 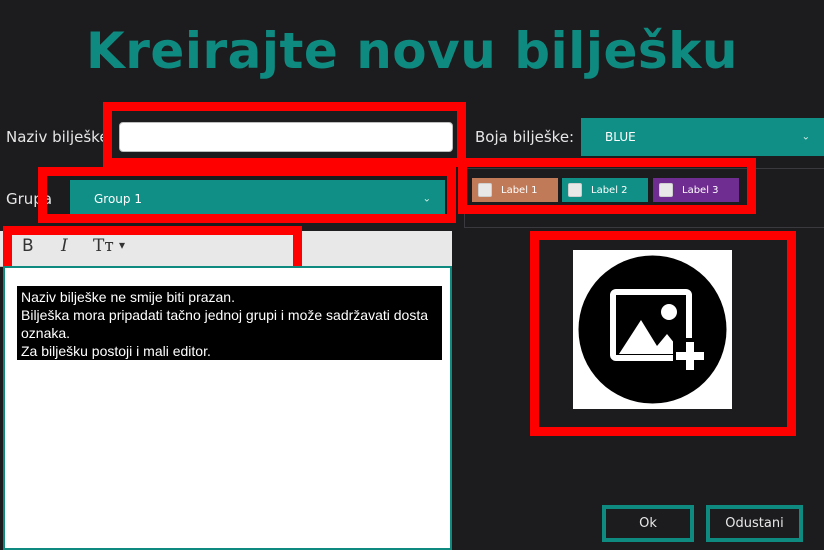 I want to click on color-label: Boja bilješke:, so click(x=525, y=137).